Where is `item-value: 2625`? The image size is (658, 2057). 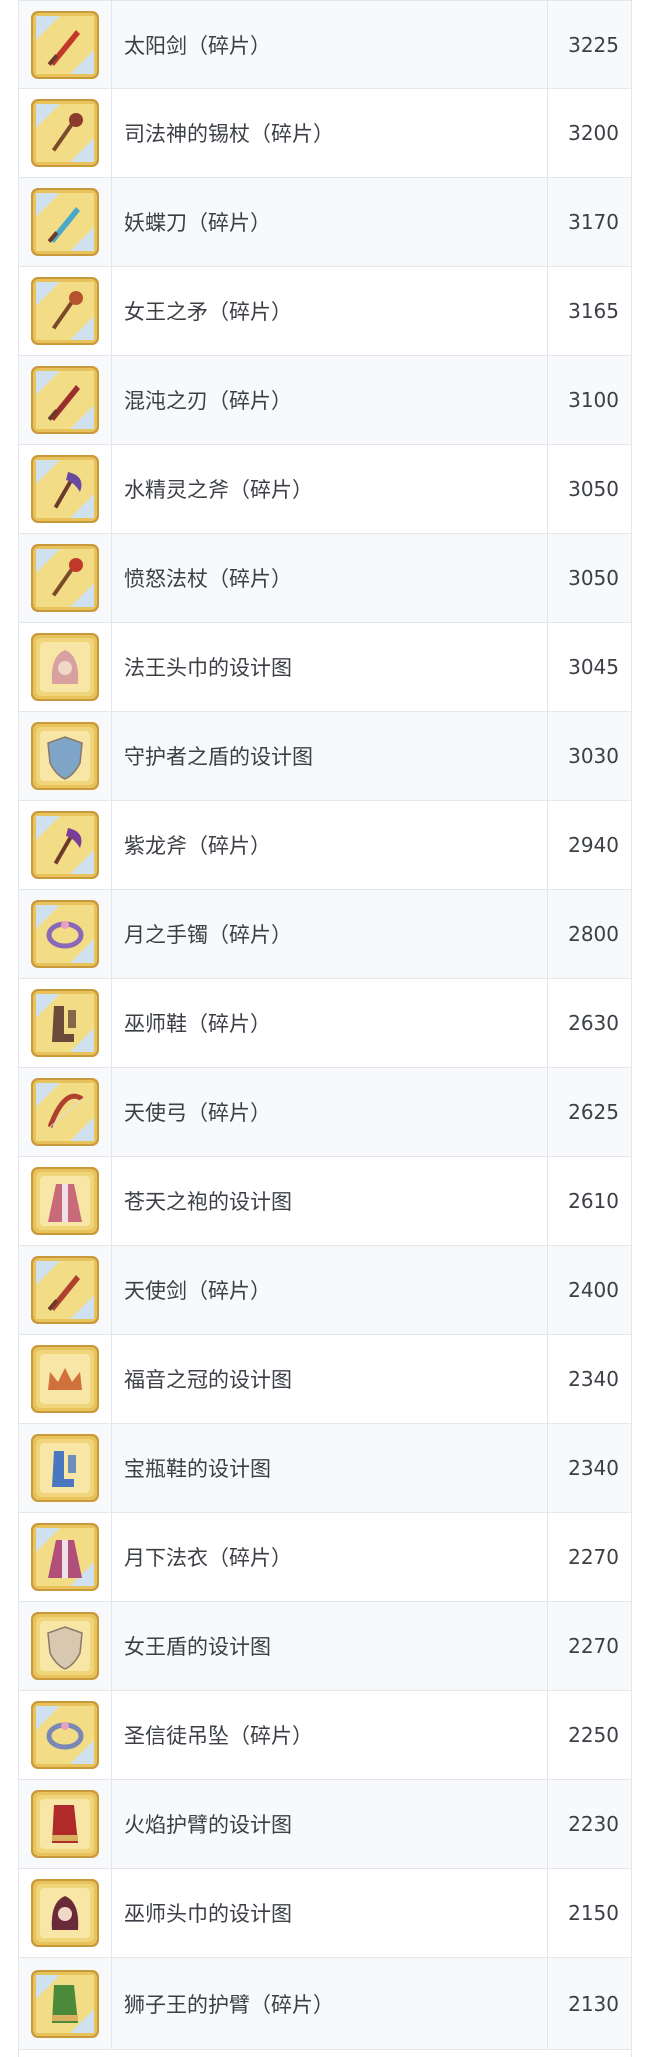
item-value: 2625 is located at coordinates (593, 1112).